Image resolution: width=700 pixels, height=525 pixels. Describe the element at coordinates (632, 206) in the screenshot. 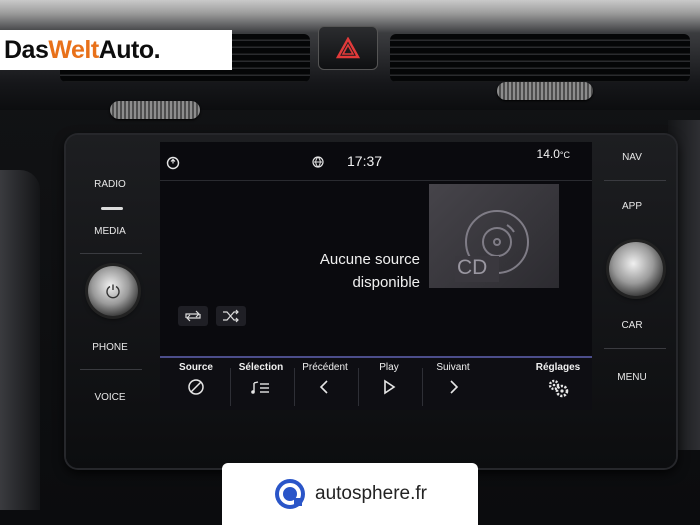

I see `app-button: APP` at that location.